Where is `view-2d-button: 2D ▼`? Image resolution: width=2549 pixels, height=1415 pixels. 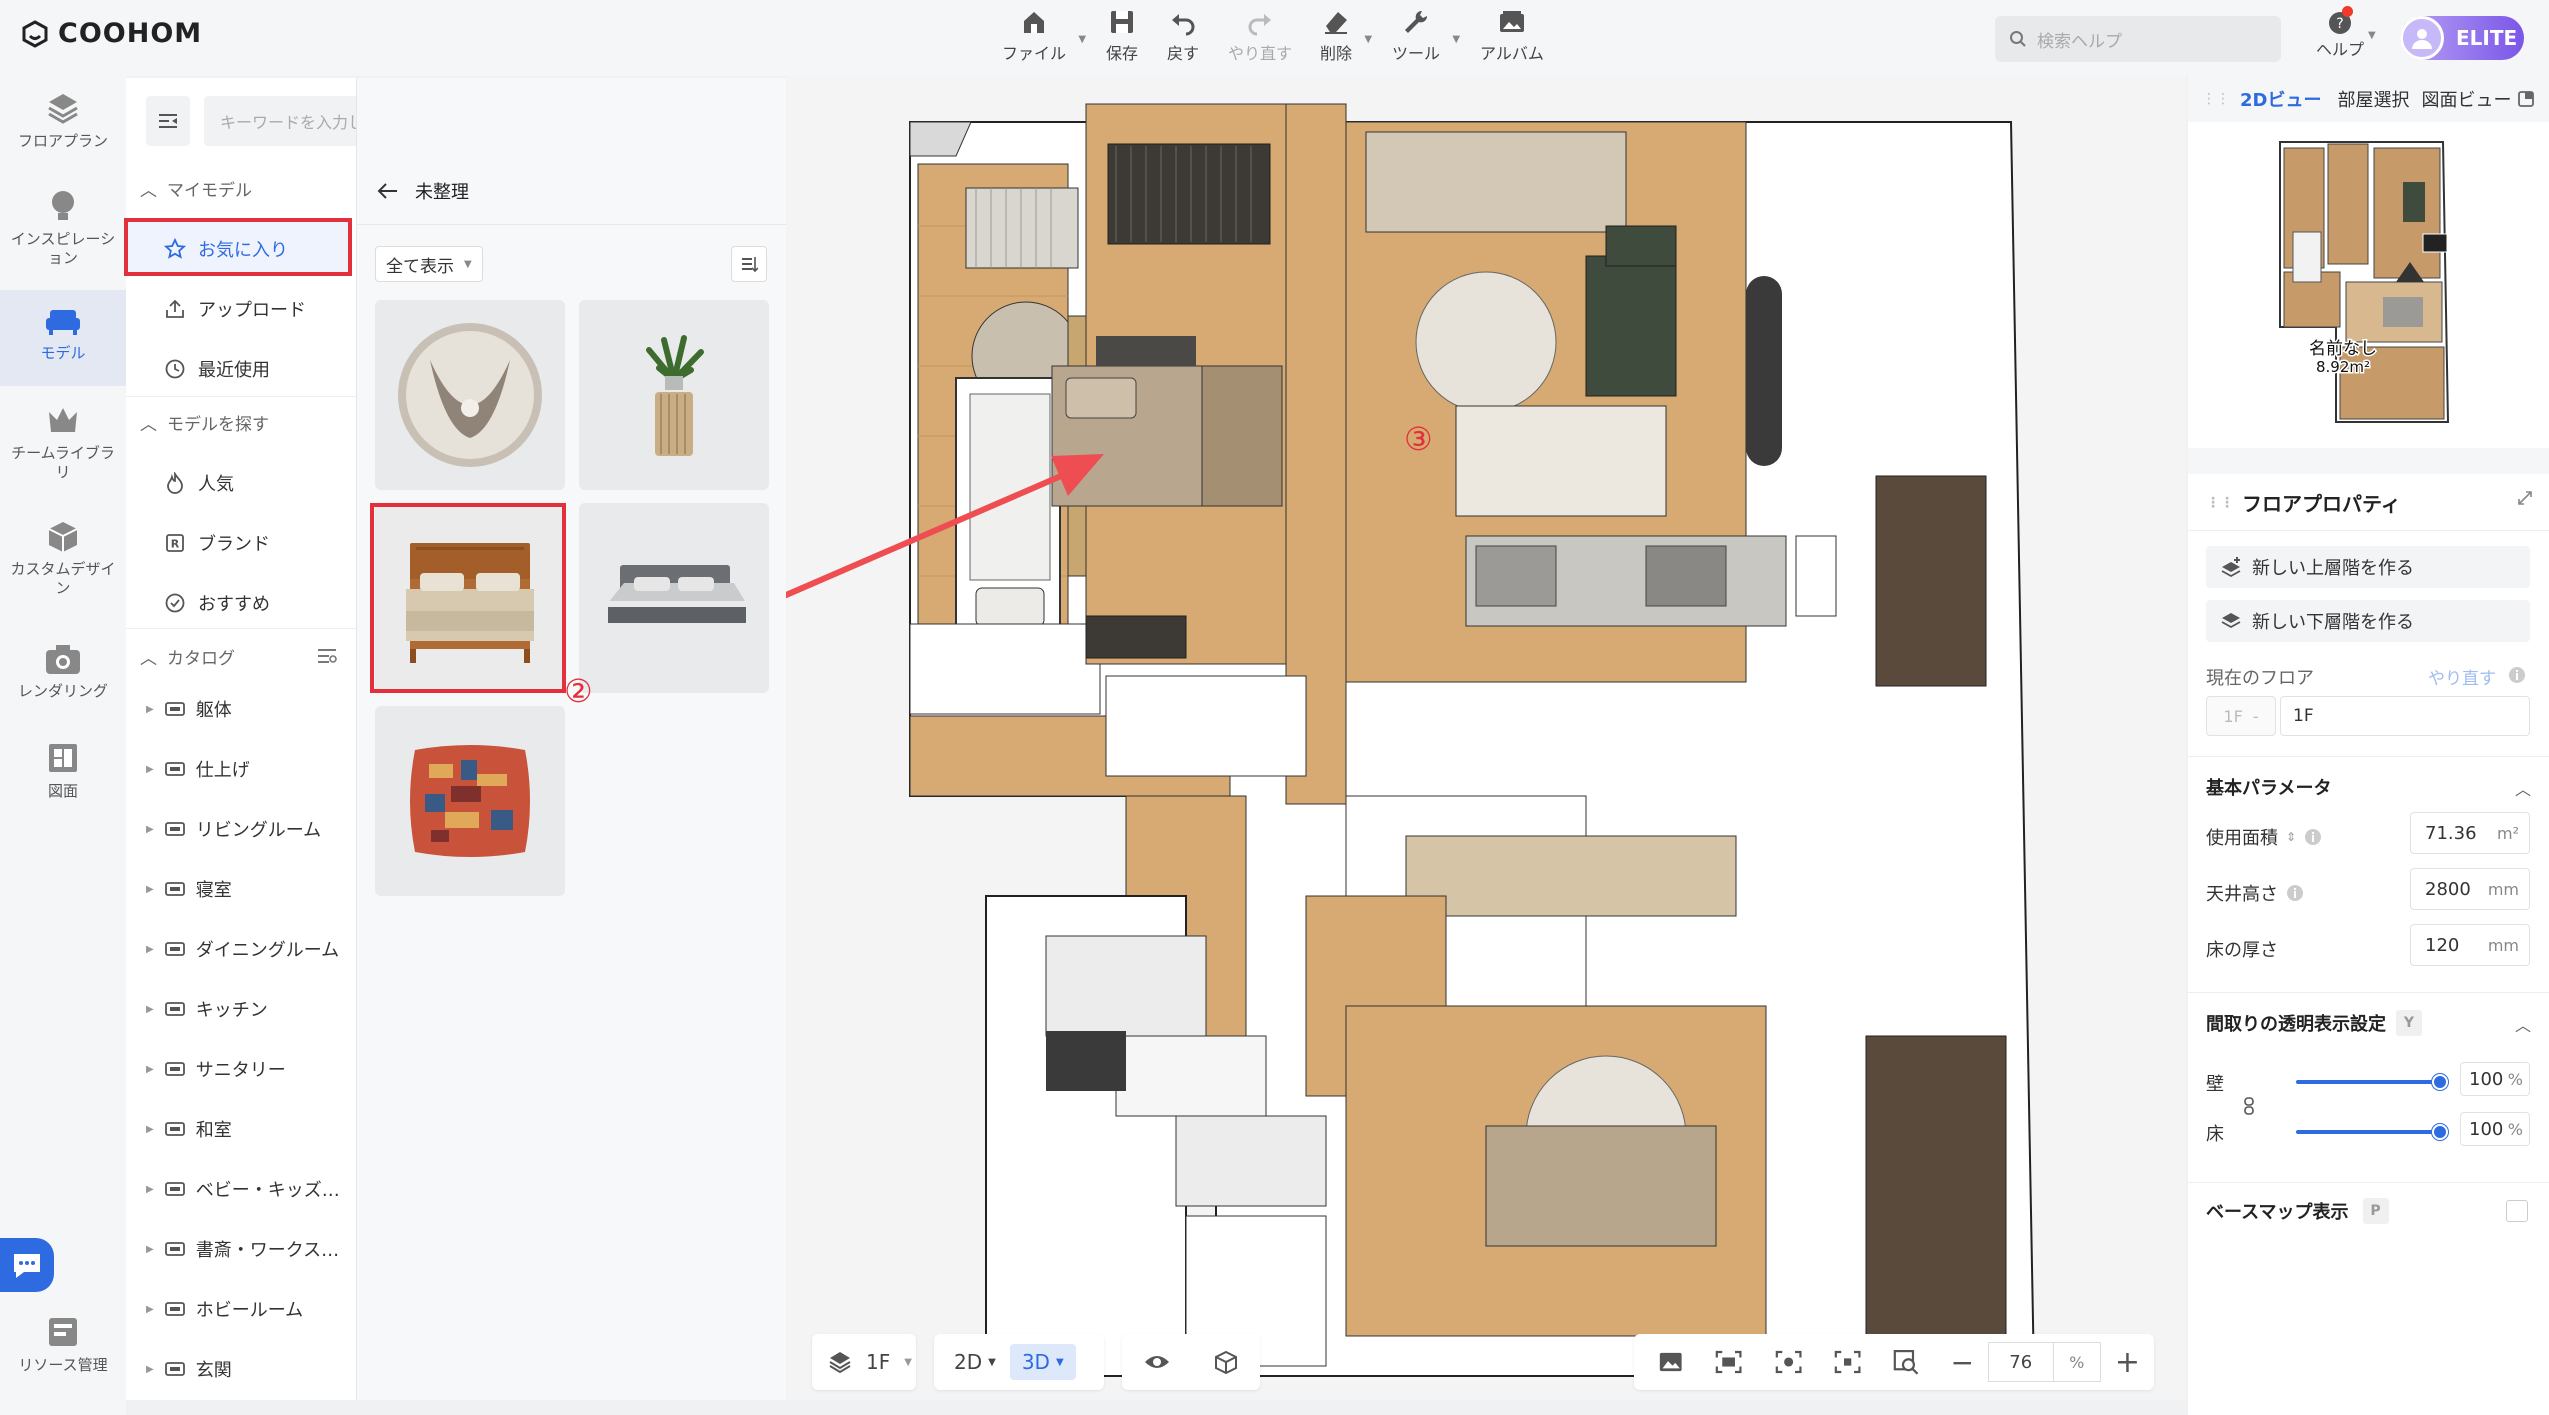 view-2d-button: 2D ▼ is located at coordinates (975, 1362).